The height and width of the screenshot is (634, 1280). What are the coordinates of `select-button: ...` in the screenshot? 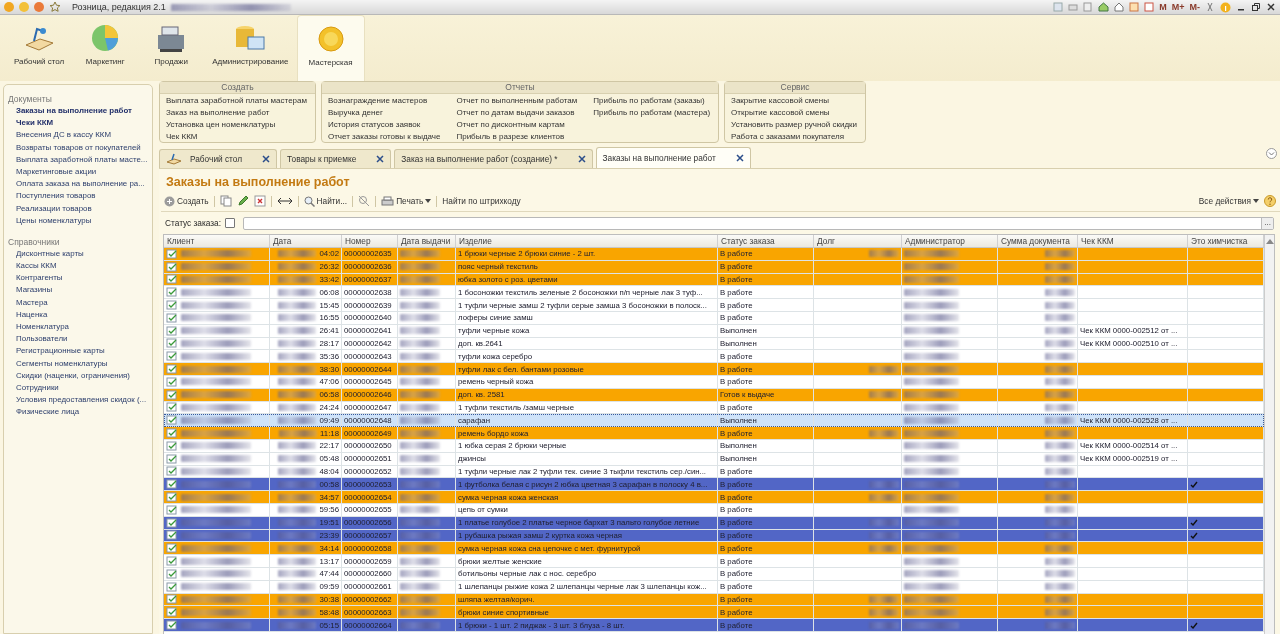 It's located at (1267, 223).